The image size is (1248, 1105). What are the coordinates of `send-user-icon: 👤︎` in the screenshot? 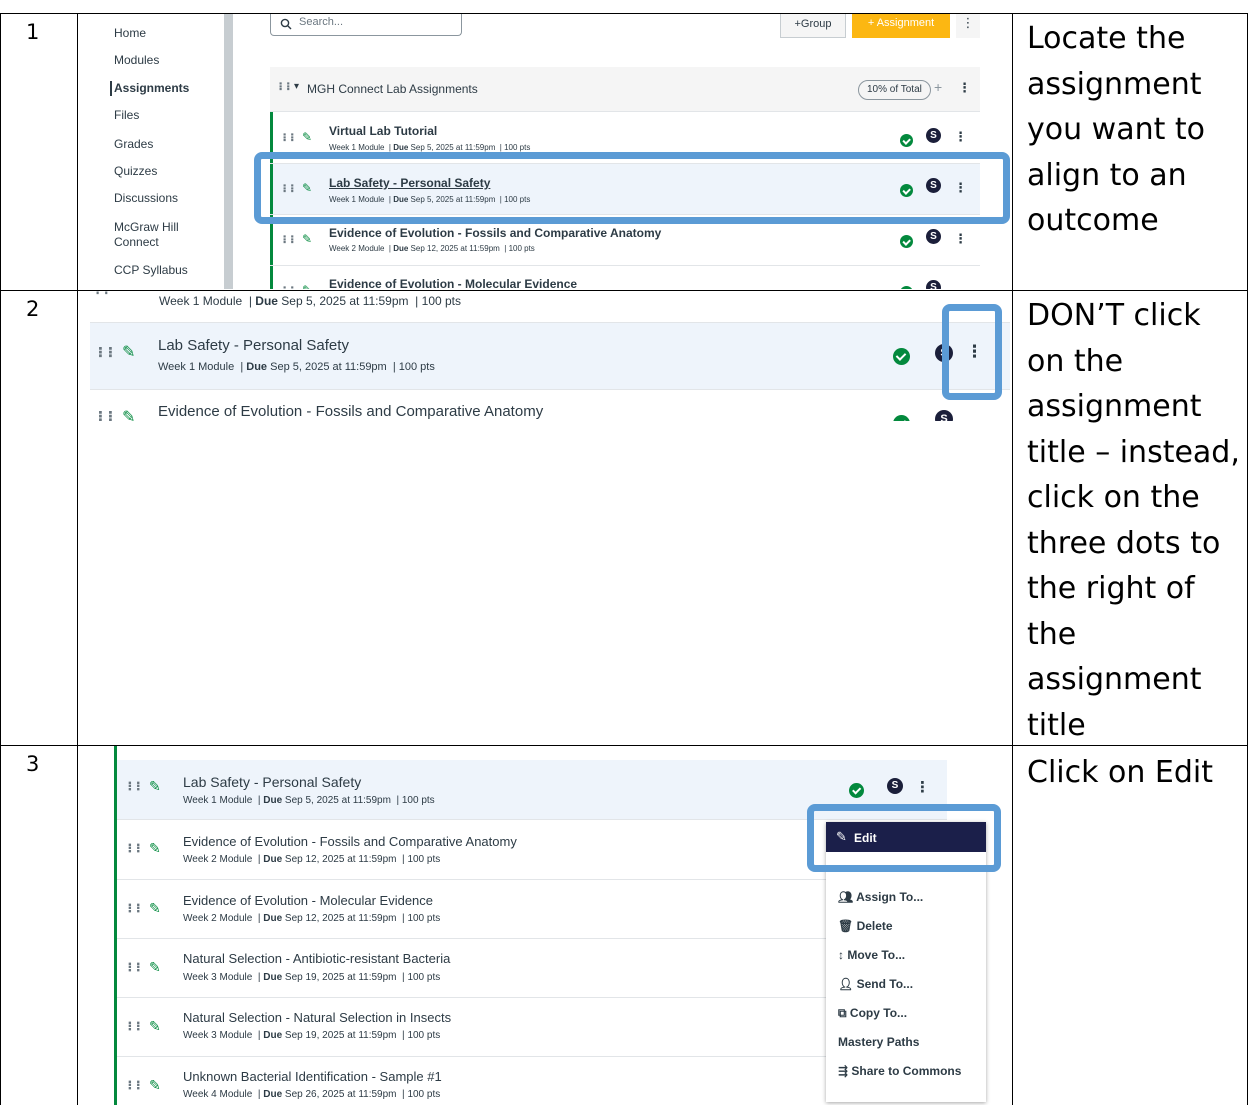 It's located at (846, 984).